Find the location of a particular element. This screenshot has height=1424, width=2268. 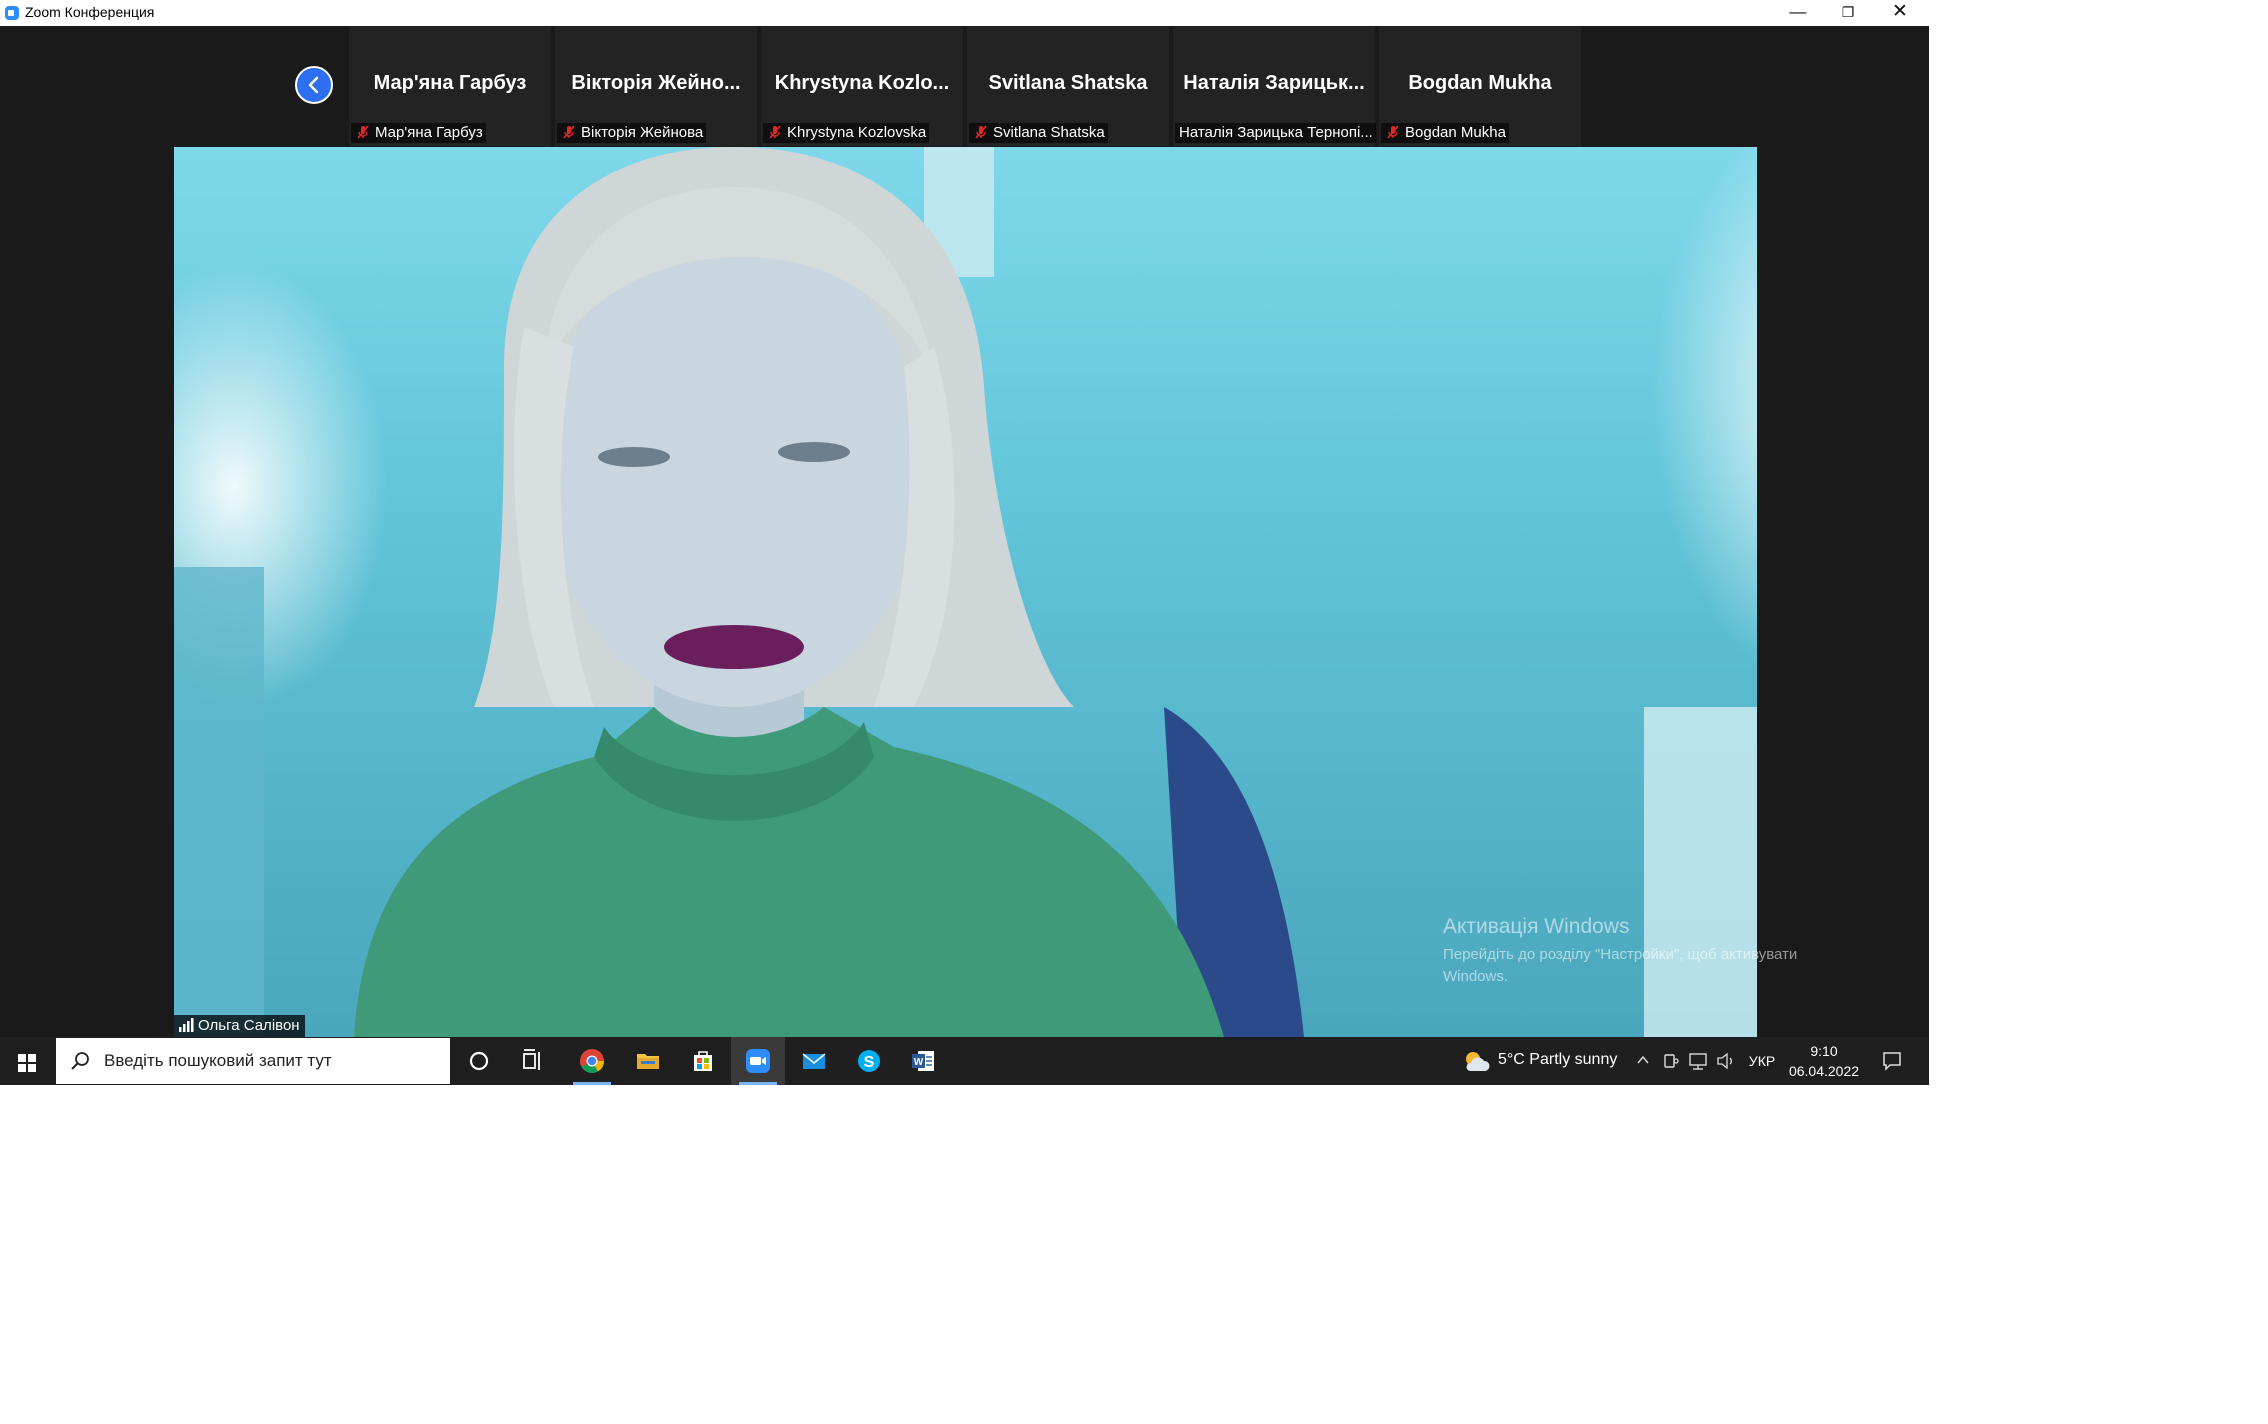

participant-label: Khrystyna Kozlovska is located at coordinates (846, 133).